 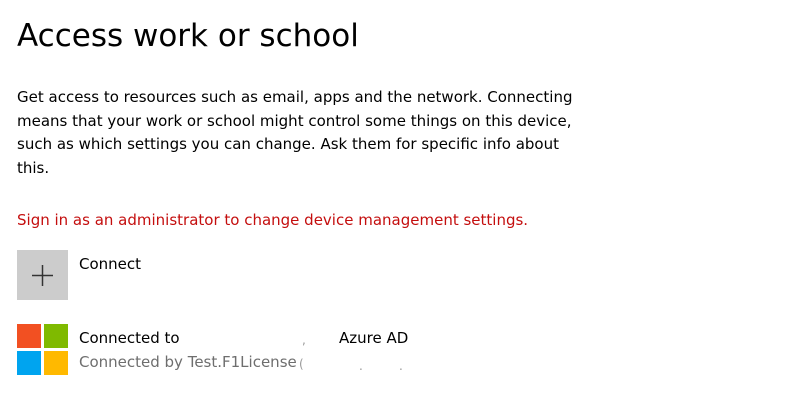 I want to click on plus-icon, so click(x=42, y=275).